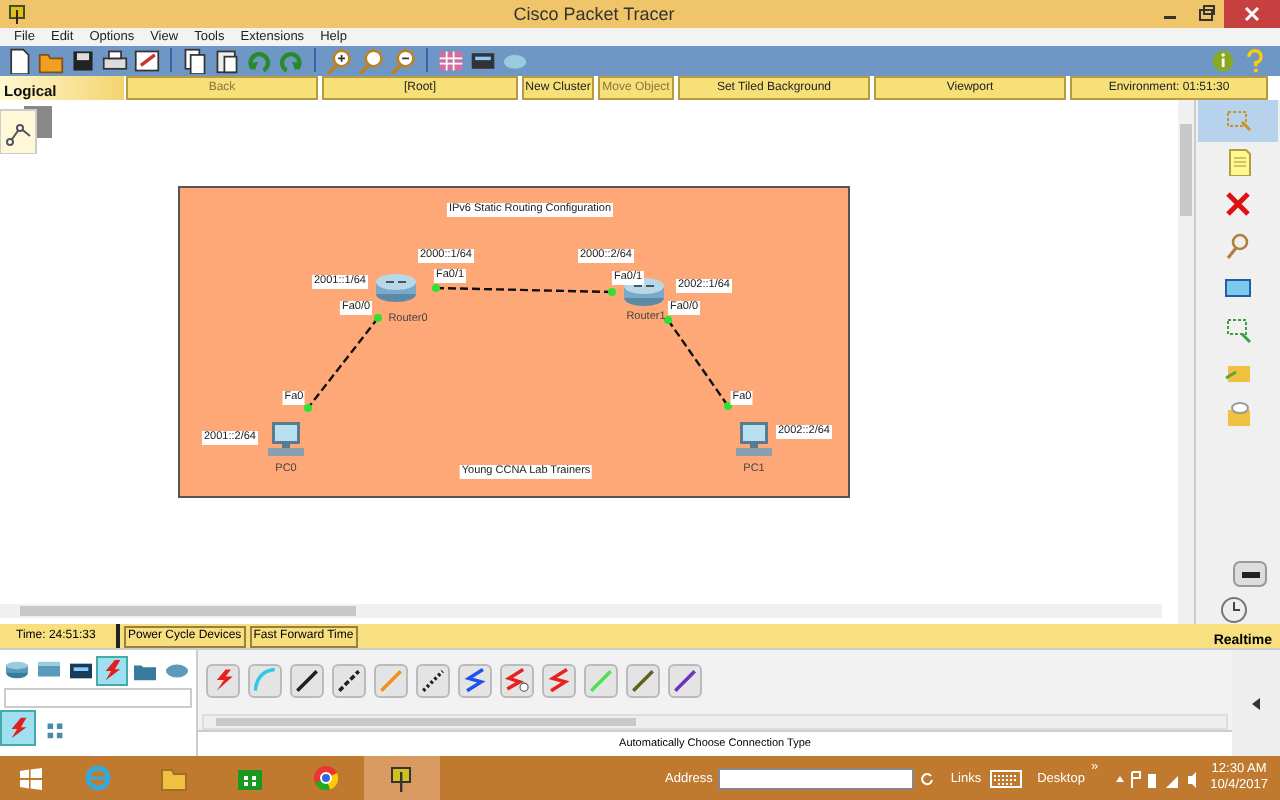 This screenshot has height=800, width=1280. Describe the element at coordinates (927, 778) in the screenshot. I see `refresh-icon` at that location.